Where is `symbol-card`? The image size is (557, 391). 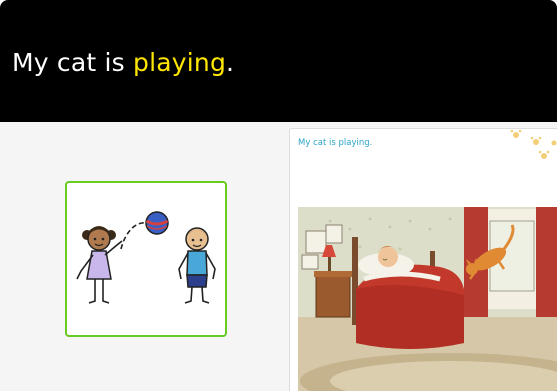 symbol-card is located at coordinates (146, 259).